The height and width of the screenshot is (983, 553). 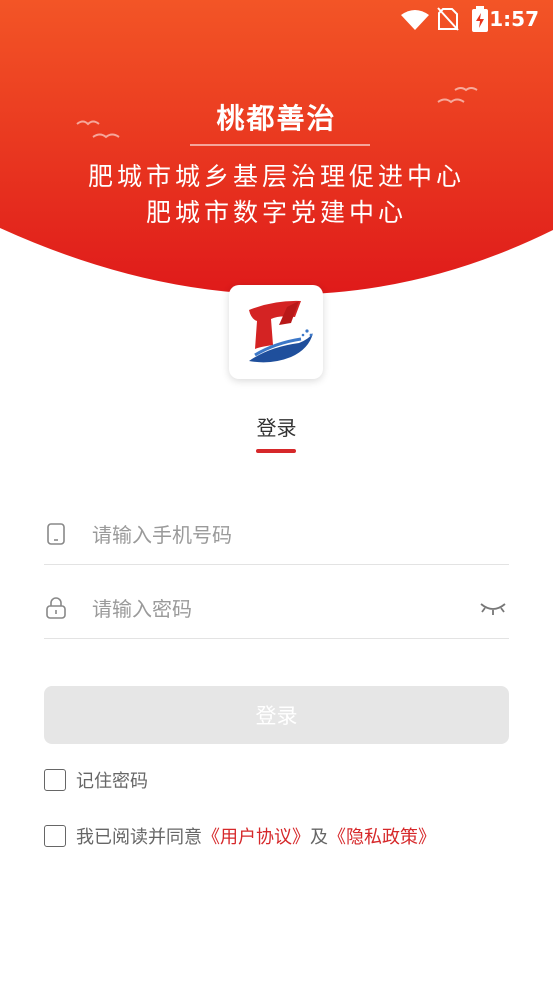 I want to click on status-time: 1:57, so click(x=514, y=19).